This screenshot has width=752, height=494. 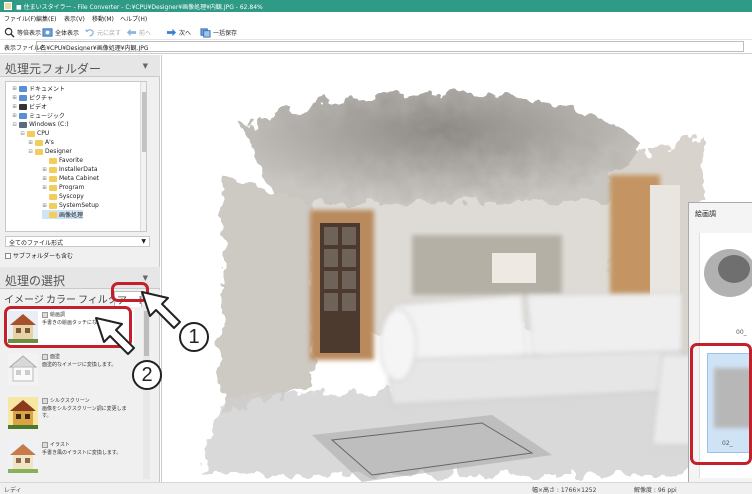 What do you see at coordinates (23, 124) in the screenshot?
I see `drive-icon` at bounding box center [23, 124].